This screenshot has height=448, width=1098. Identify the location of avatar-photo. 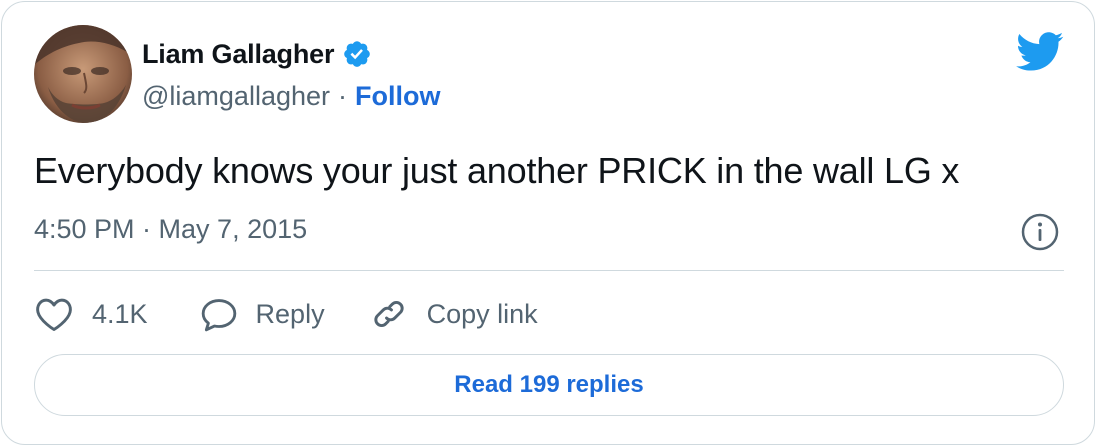
(83, 74).